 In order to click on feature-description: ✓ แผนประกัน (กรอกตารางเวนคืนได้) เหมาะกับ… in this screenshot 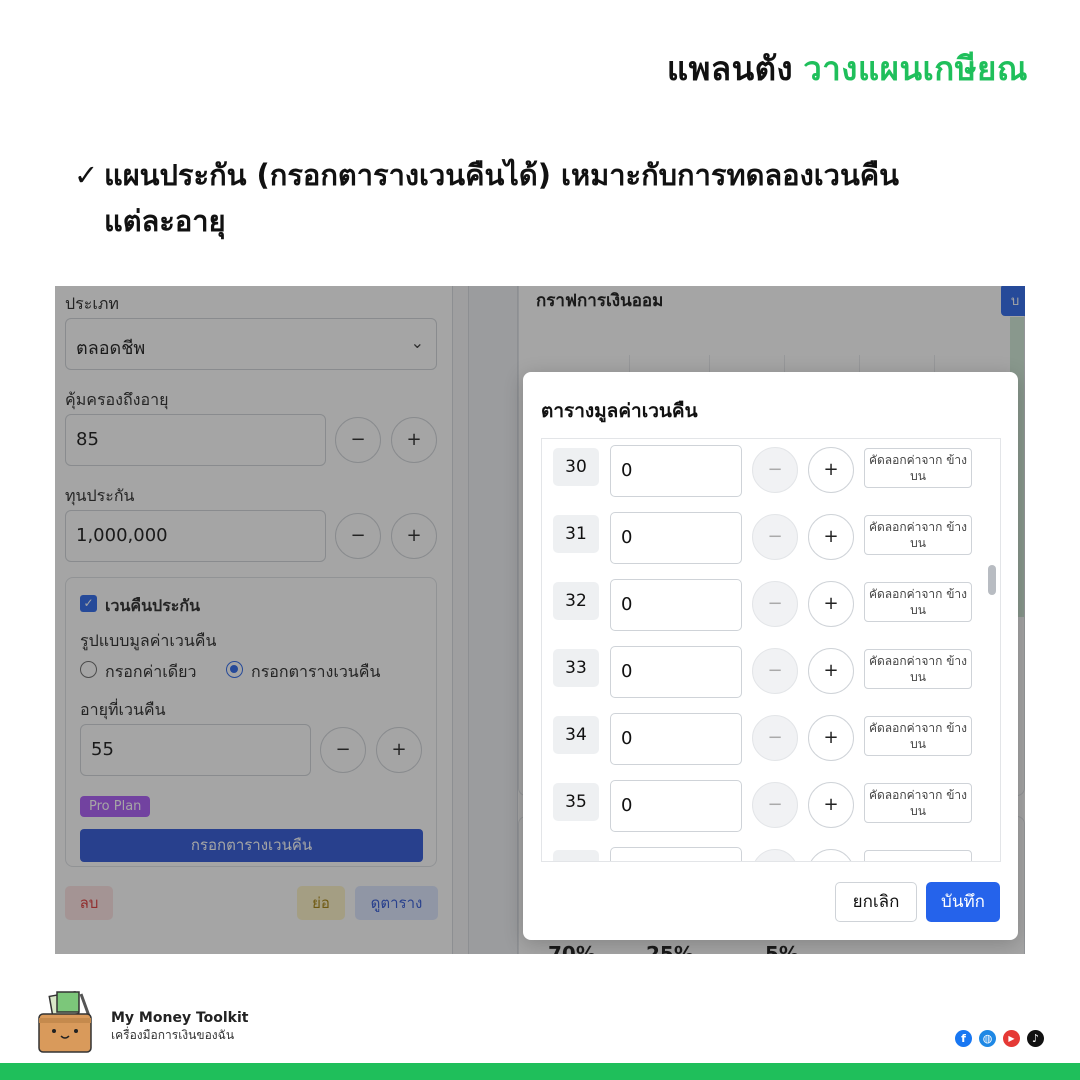, I will do `click(544, 198)`.